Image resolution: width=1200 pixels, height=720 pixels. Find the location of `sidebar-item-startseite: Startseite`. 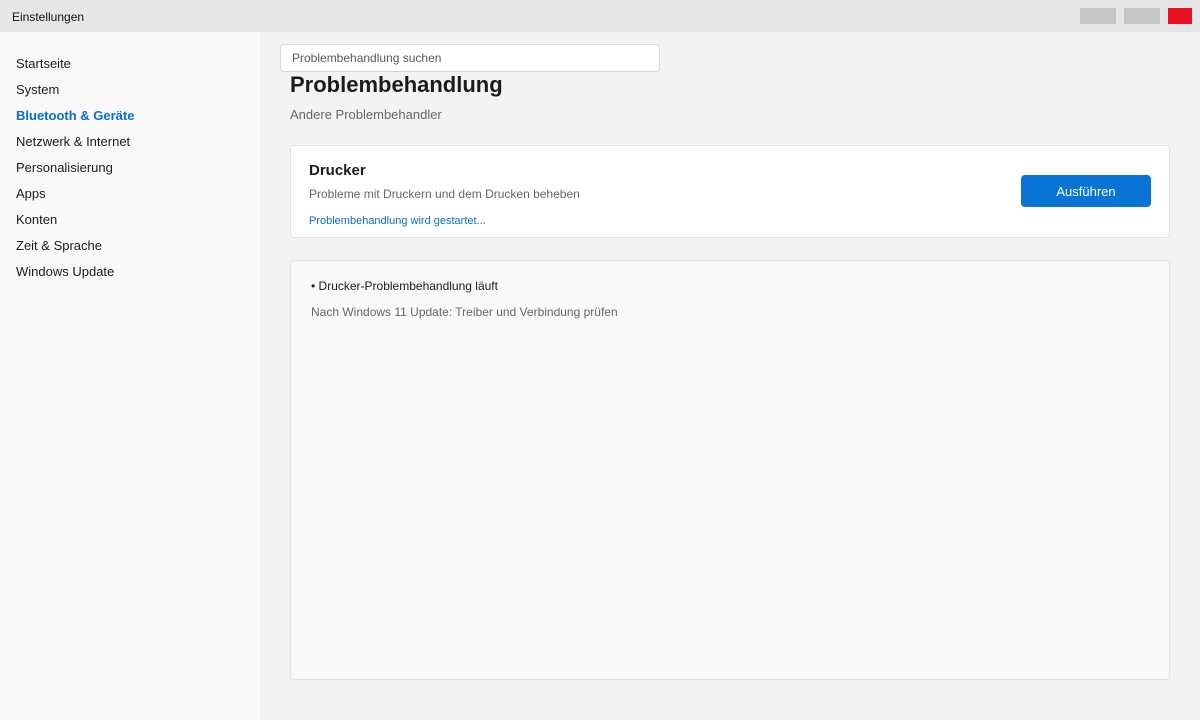

sidebar-item-startseite: Startseite is located at coordinates (43, 63).